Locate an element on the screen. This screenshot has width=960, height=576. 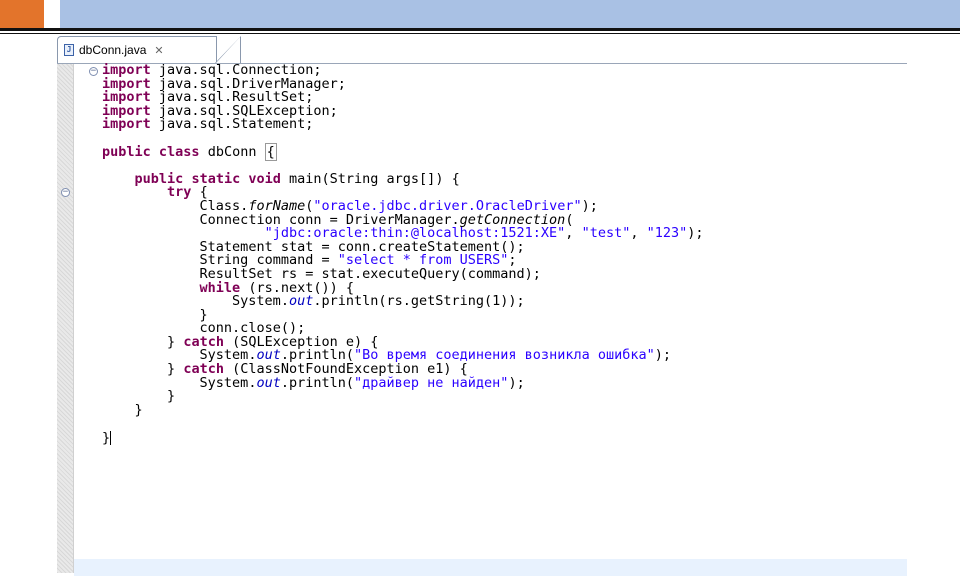
header-rule is located at coordinates (480, 29).